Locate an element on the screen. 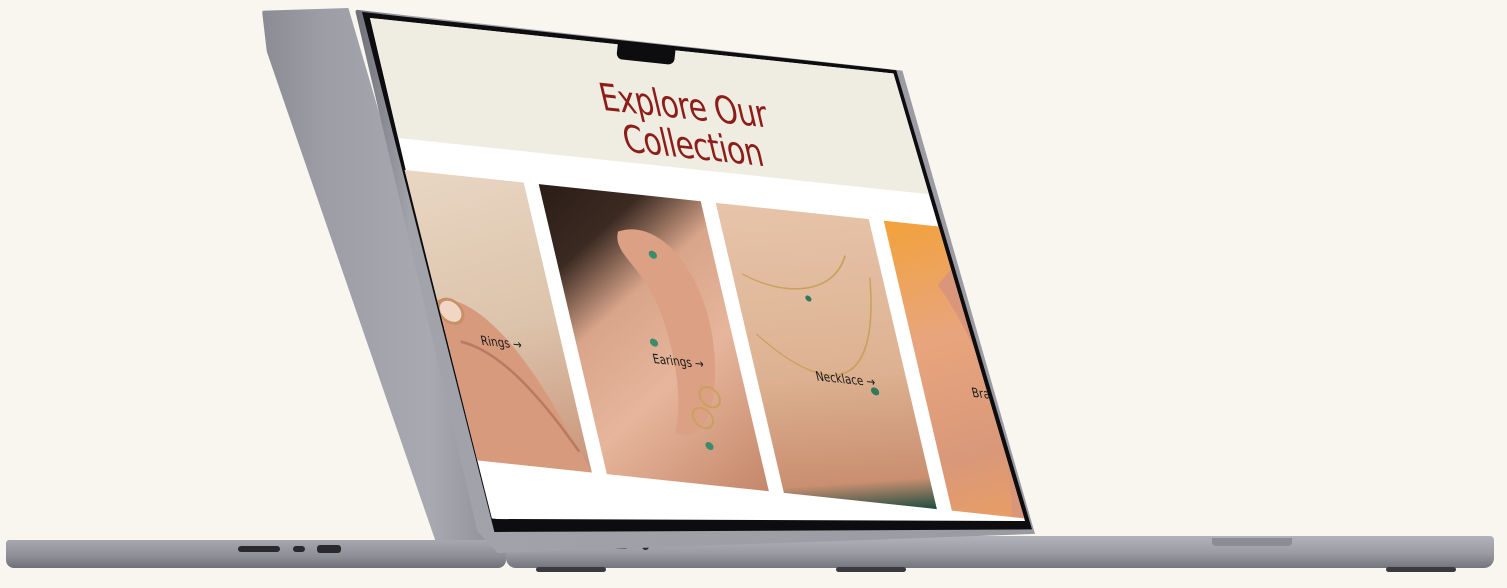 This screenshot has width=1507, height=588. back-laptop-base is located at coordinates (256, 554).